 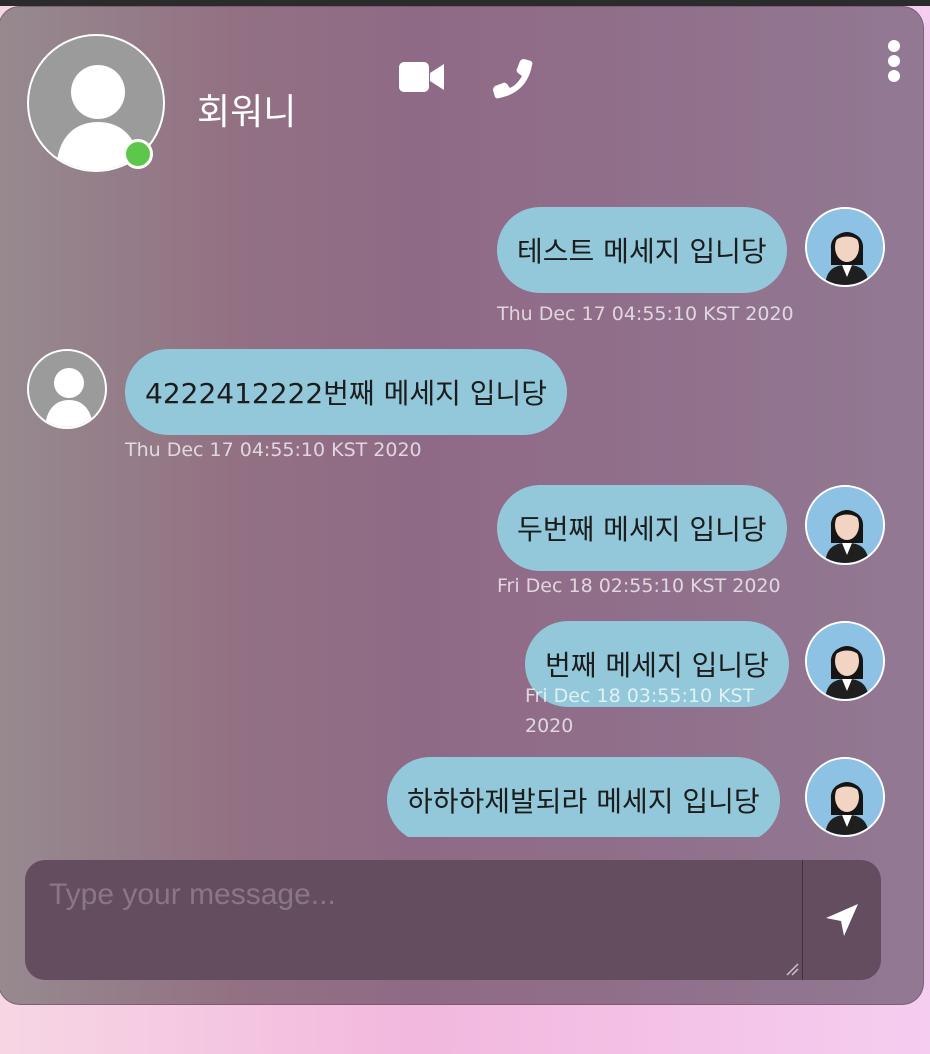 I want to click on contact-avatar-small, so click(x=67, y=389).